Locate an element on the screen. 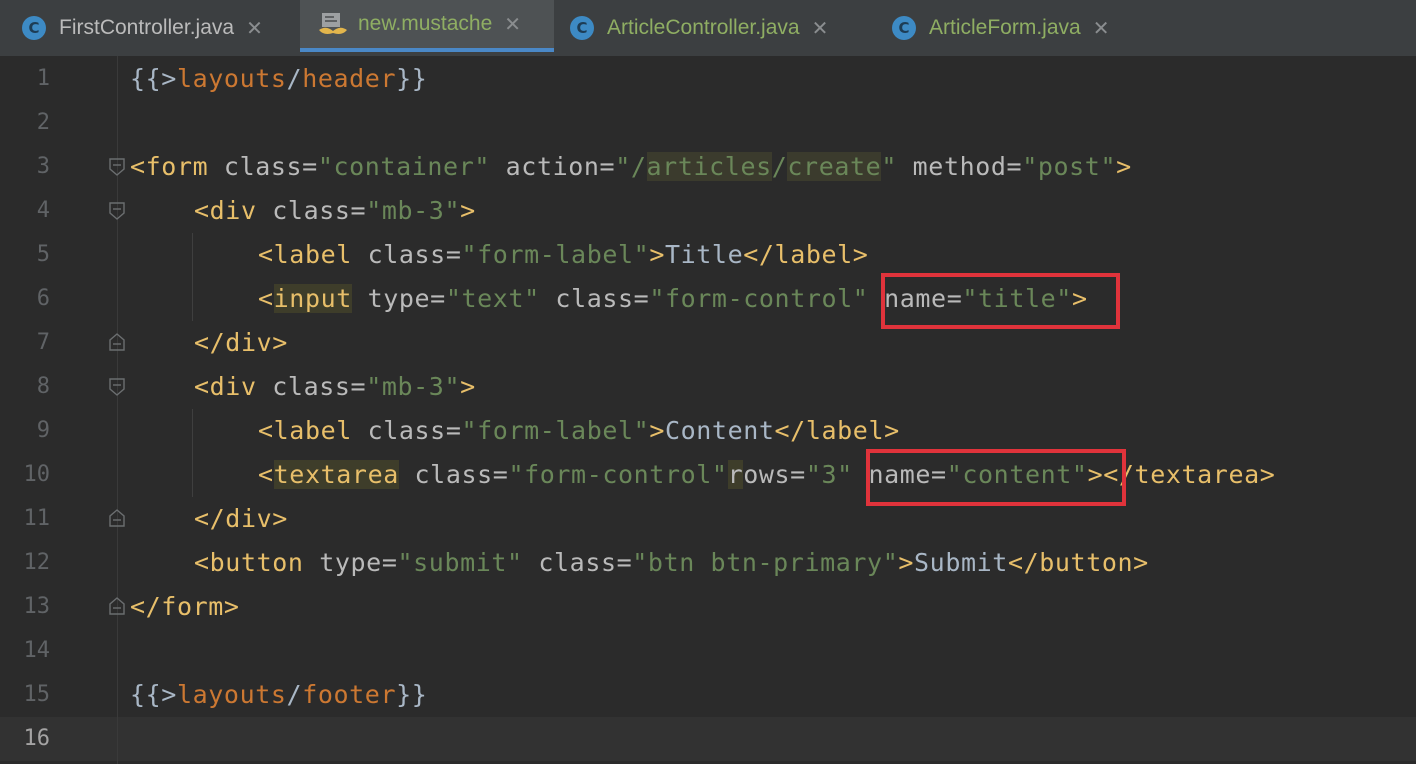 Image resolution: width=1416 pixels, height=764 pixels. attr-value: "3" is located at coordinates (829, 474).